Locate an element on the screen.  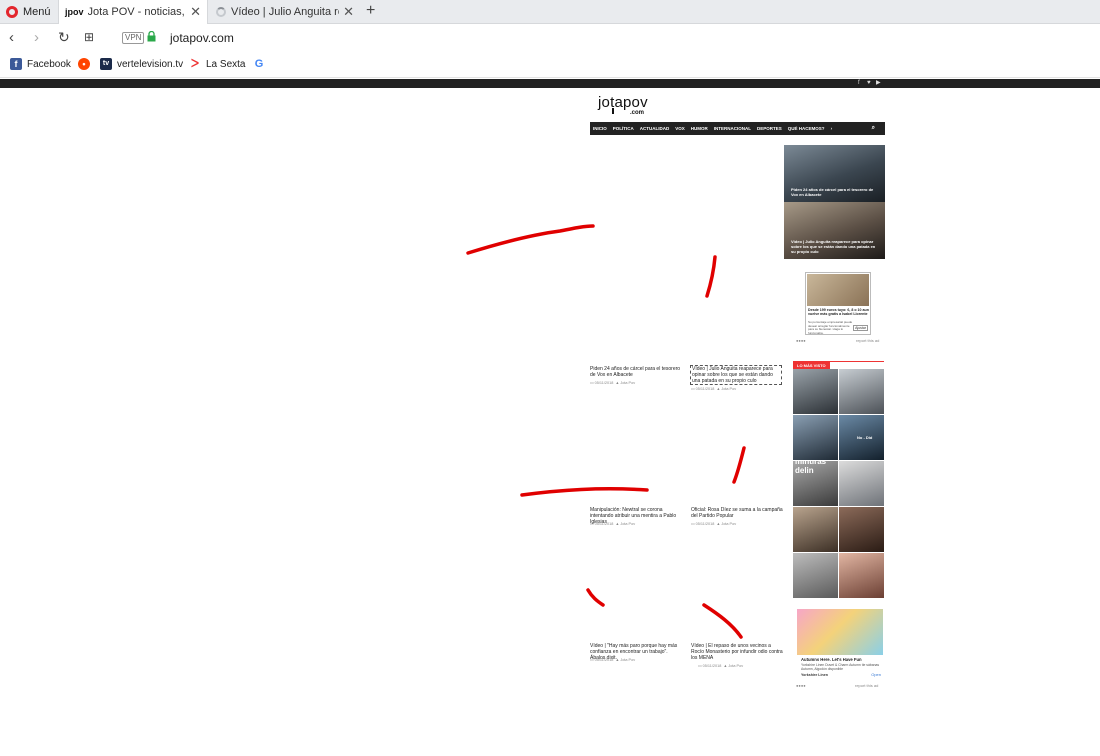
bookmark-vertelevision: tv vertelevision.tv is located at coordinates (141, 64).